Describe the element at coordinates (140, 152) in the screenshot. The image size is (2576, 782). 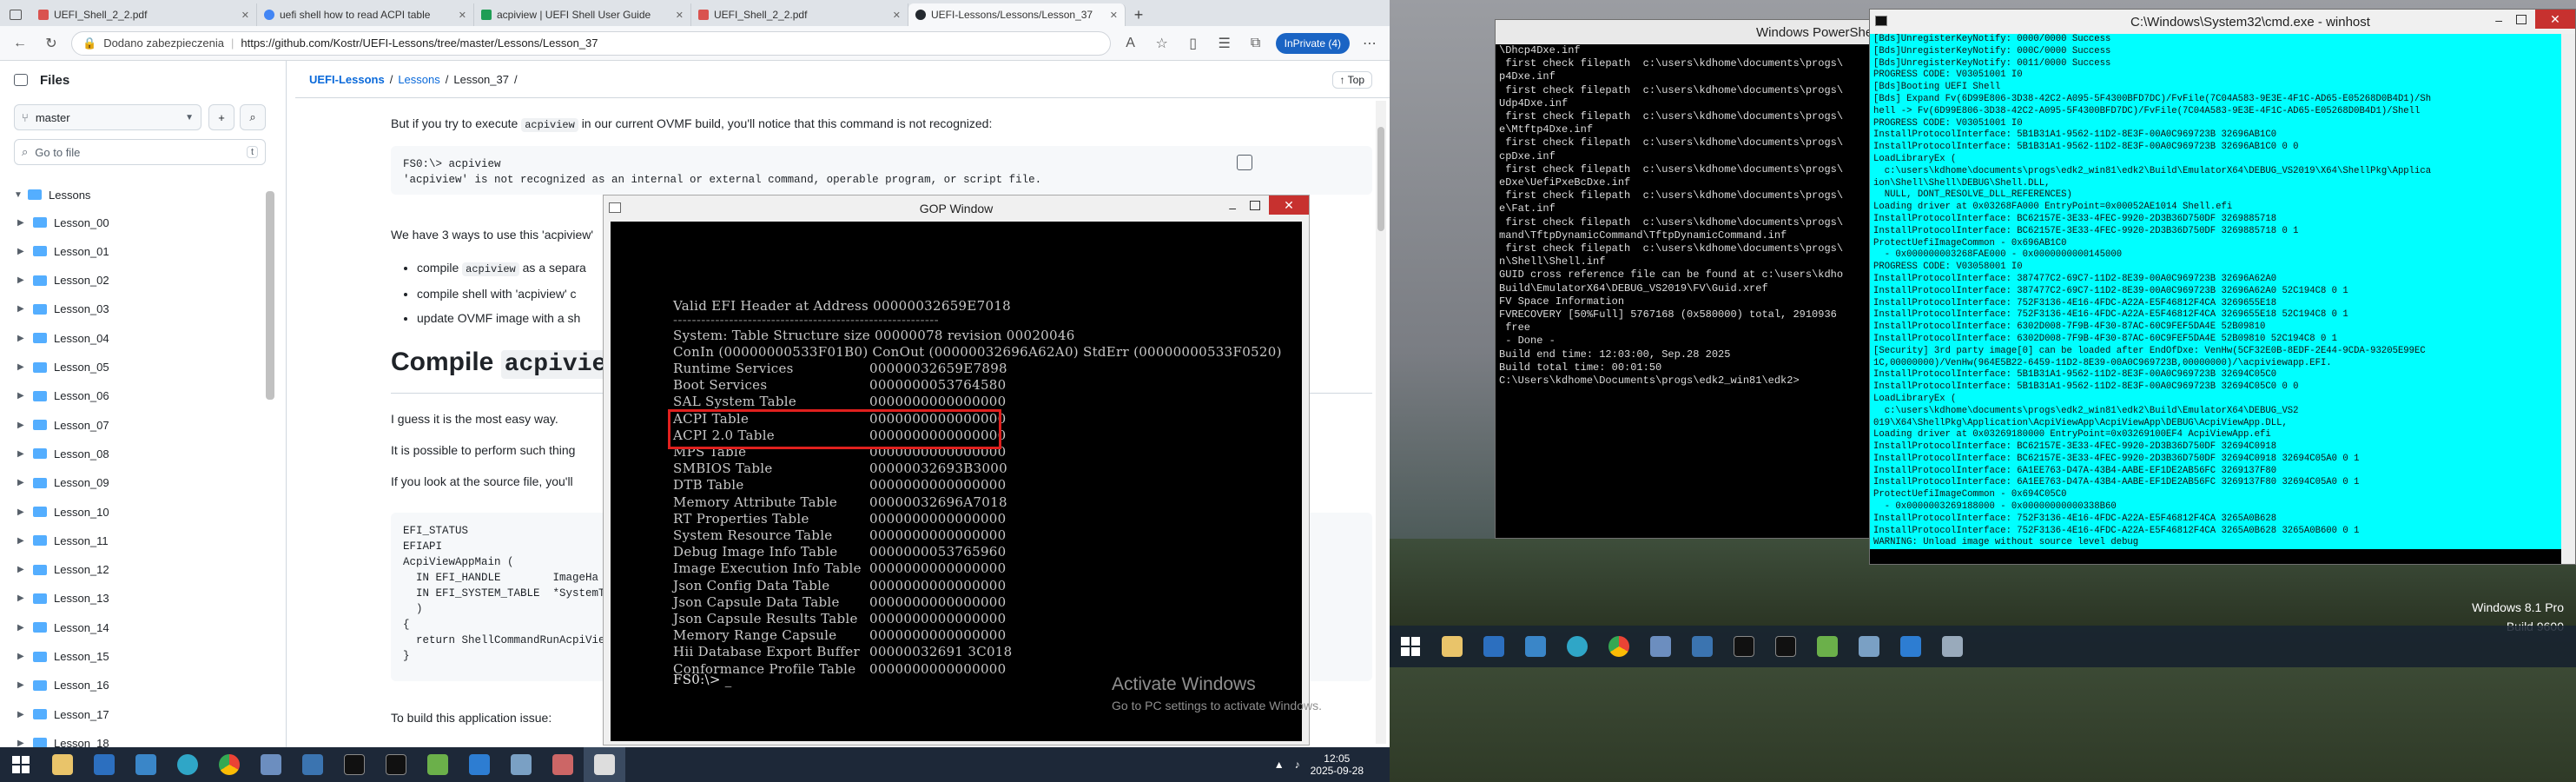
I see `go-to-file-input: ⌕ Go to file t` at that location.